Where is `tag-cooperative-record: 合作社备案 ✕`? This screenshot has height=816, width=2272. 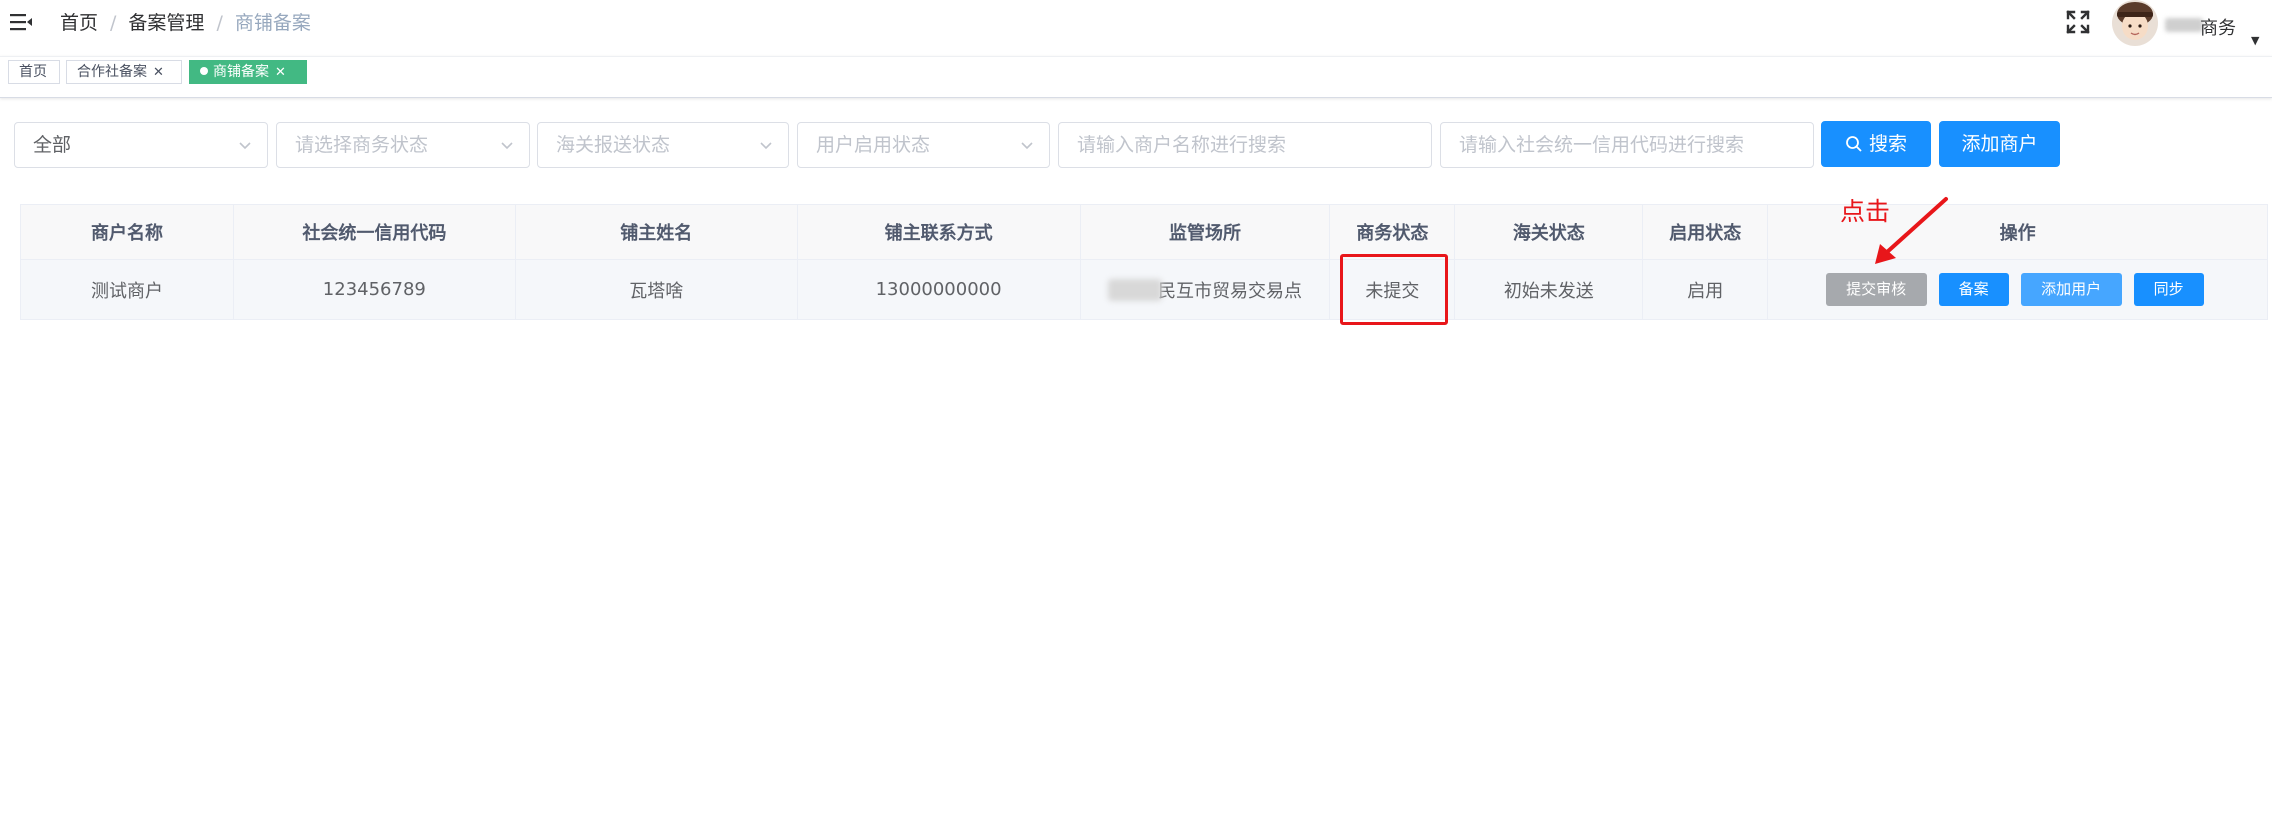
tag-cooperative-record: 合作社备案 ✕ is located at coordinates (124, 72).